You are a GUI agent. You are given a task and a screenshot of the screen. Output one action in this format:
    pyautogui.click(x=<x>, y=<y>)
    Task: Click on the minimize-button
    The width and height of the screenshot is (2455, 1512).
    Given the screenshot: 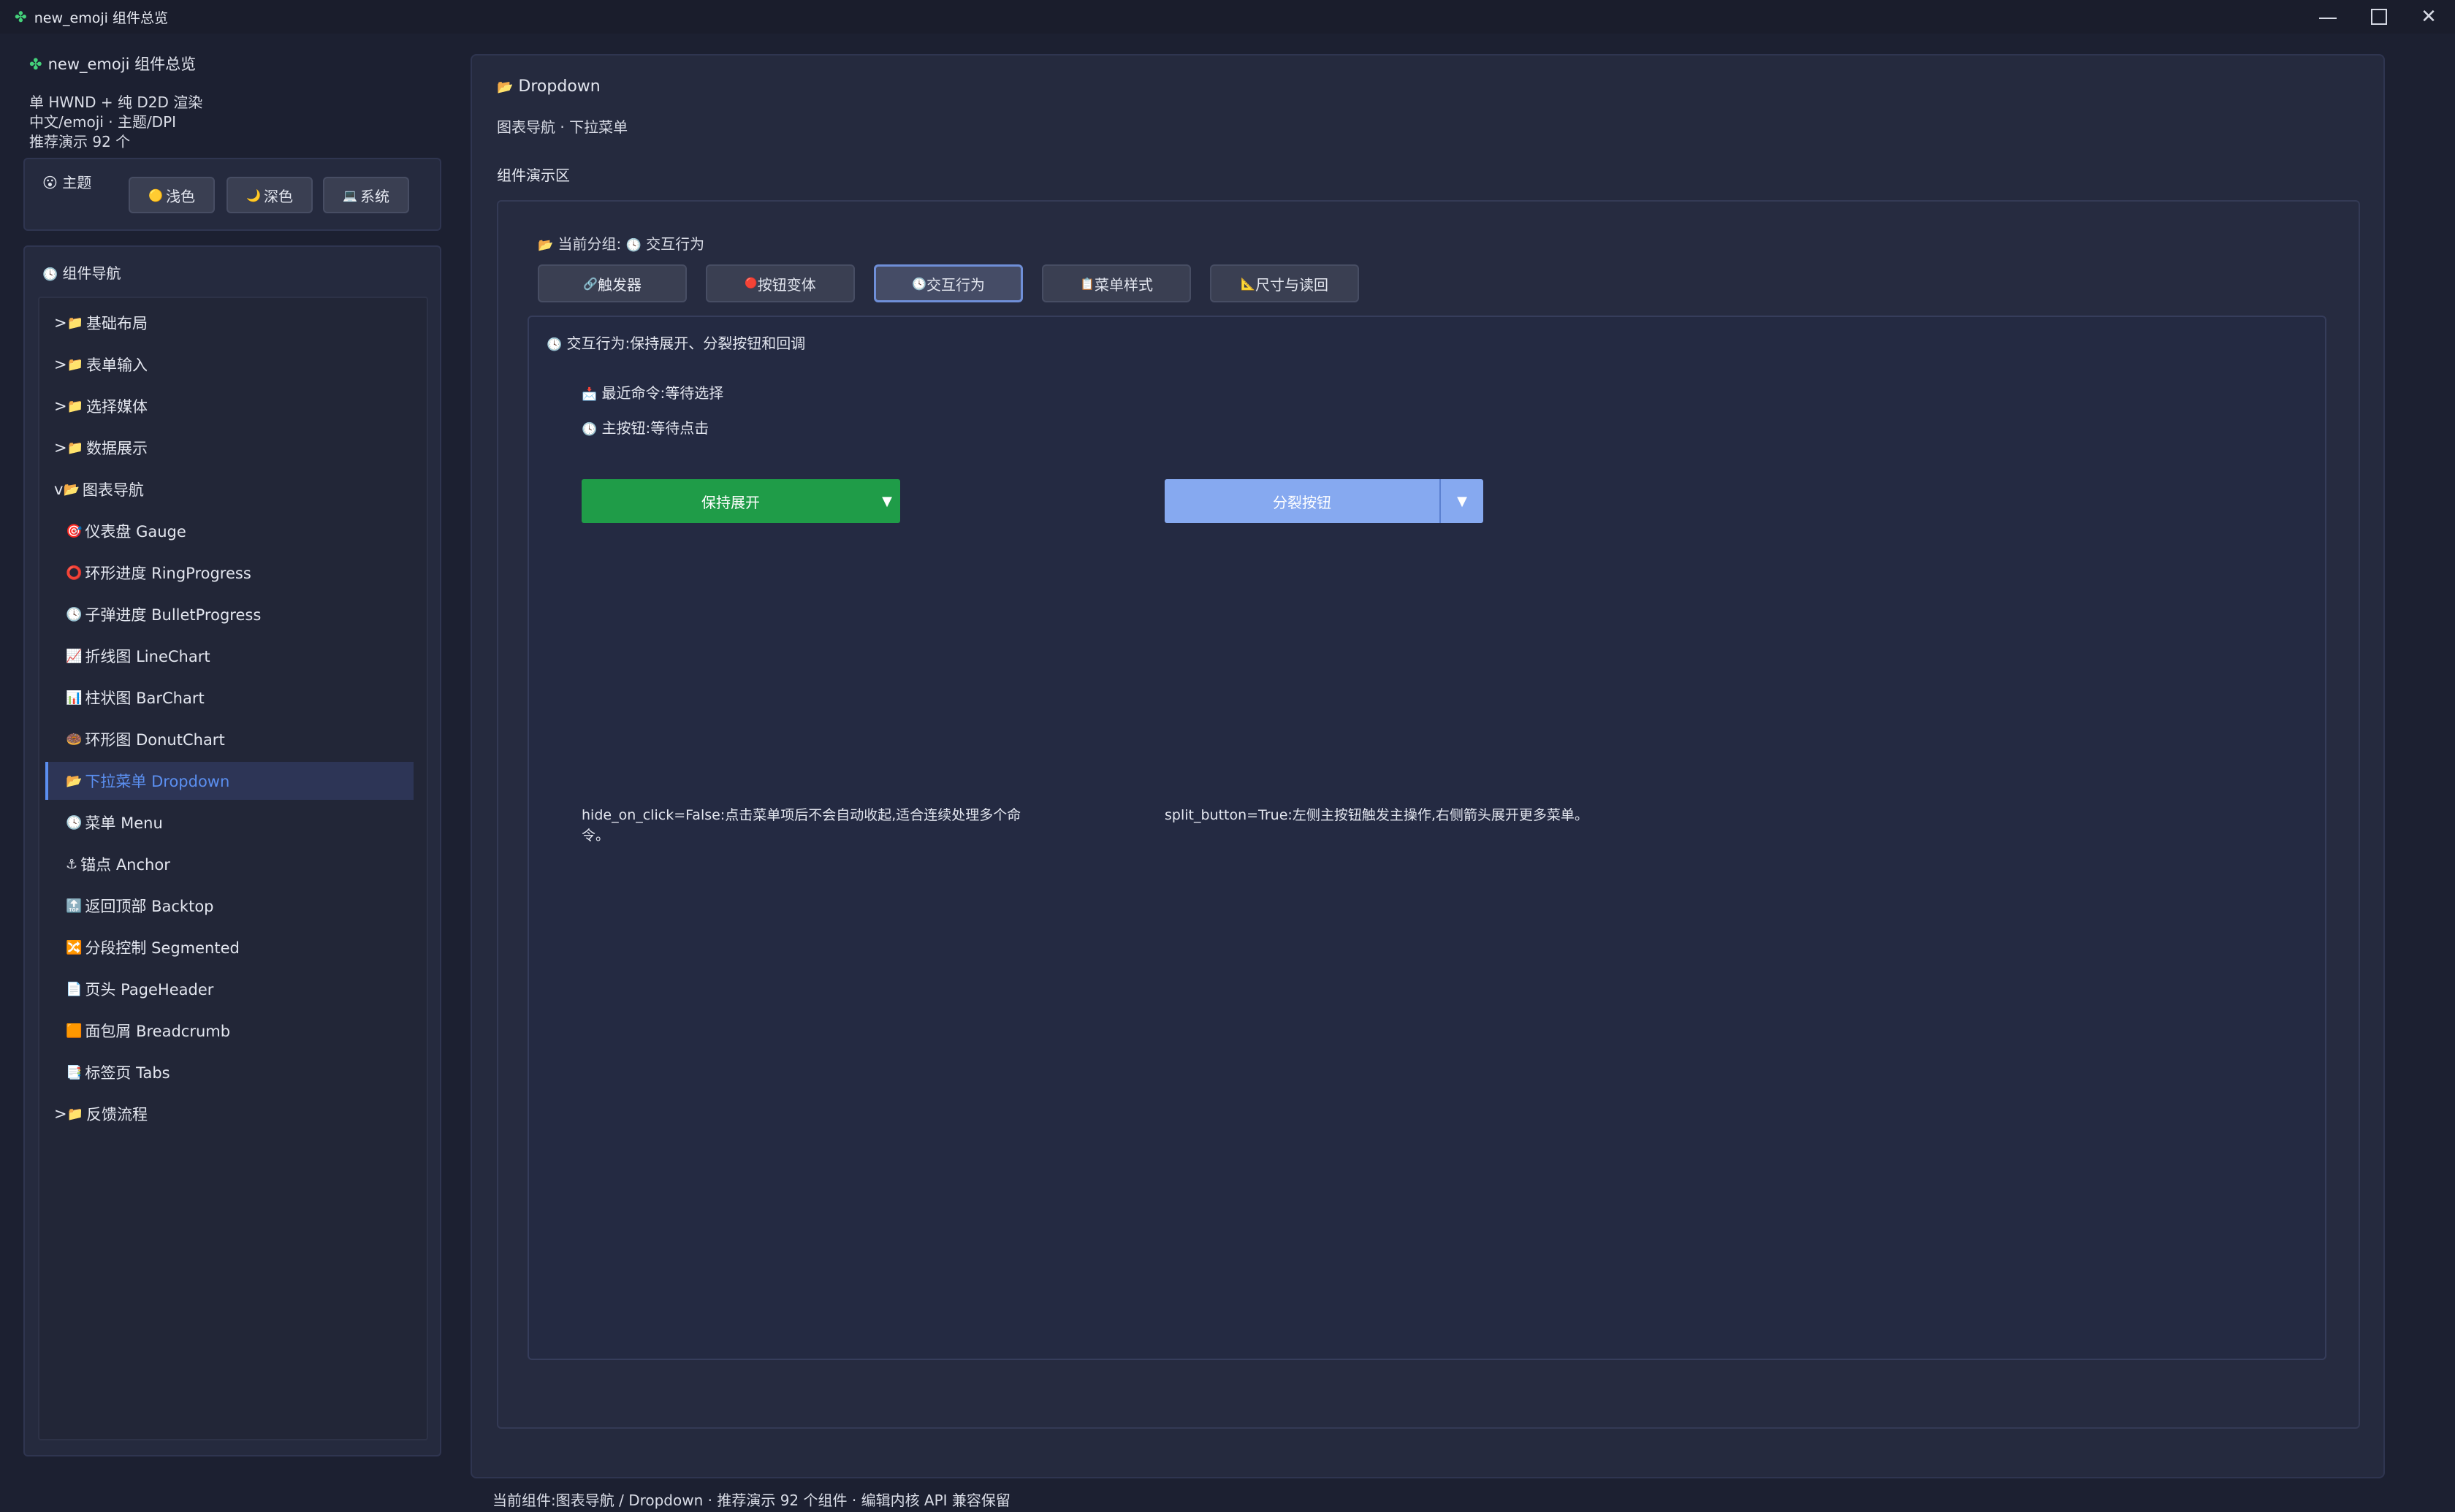 What is the action you would take?
    pyautogui.click(x=2328, y=17)
    